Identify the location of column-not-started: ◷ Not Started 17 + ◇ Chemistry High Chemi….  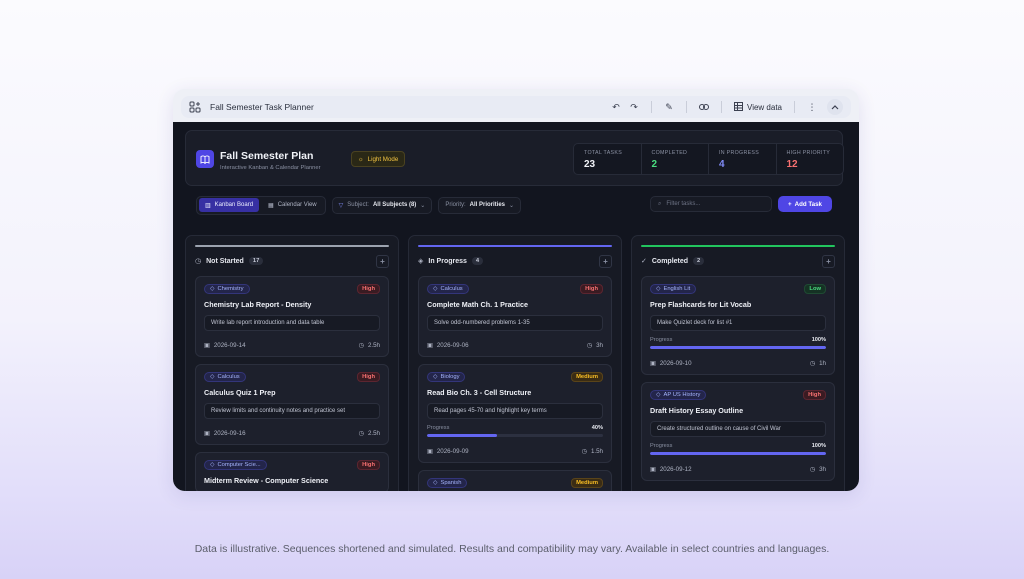
(292, 363).